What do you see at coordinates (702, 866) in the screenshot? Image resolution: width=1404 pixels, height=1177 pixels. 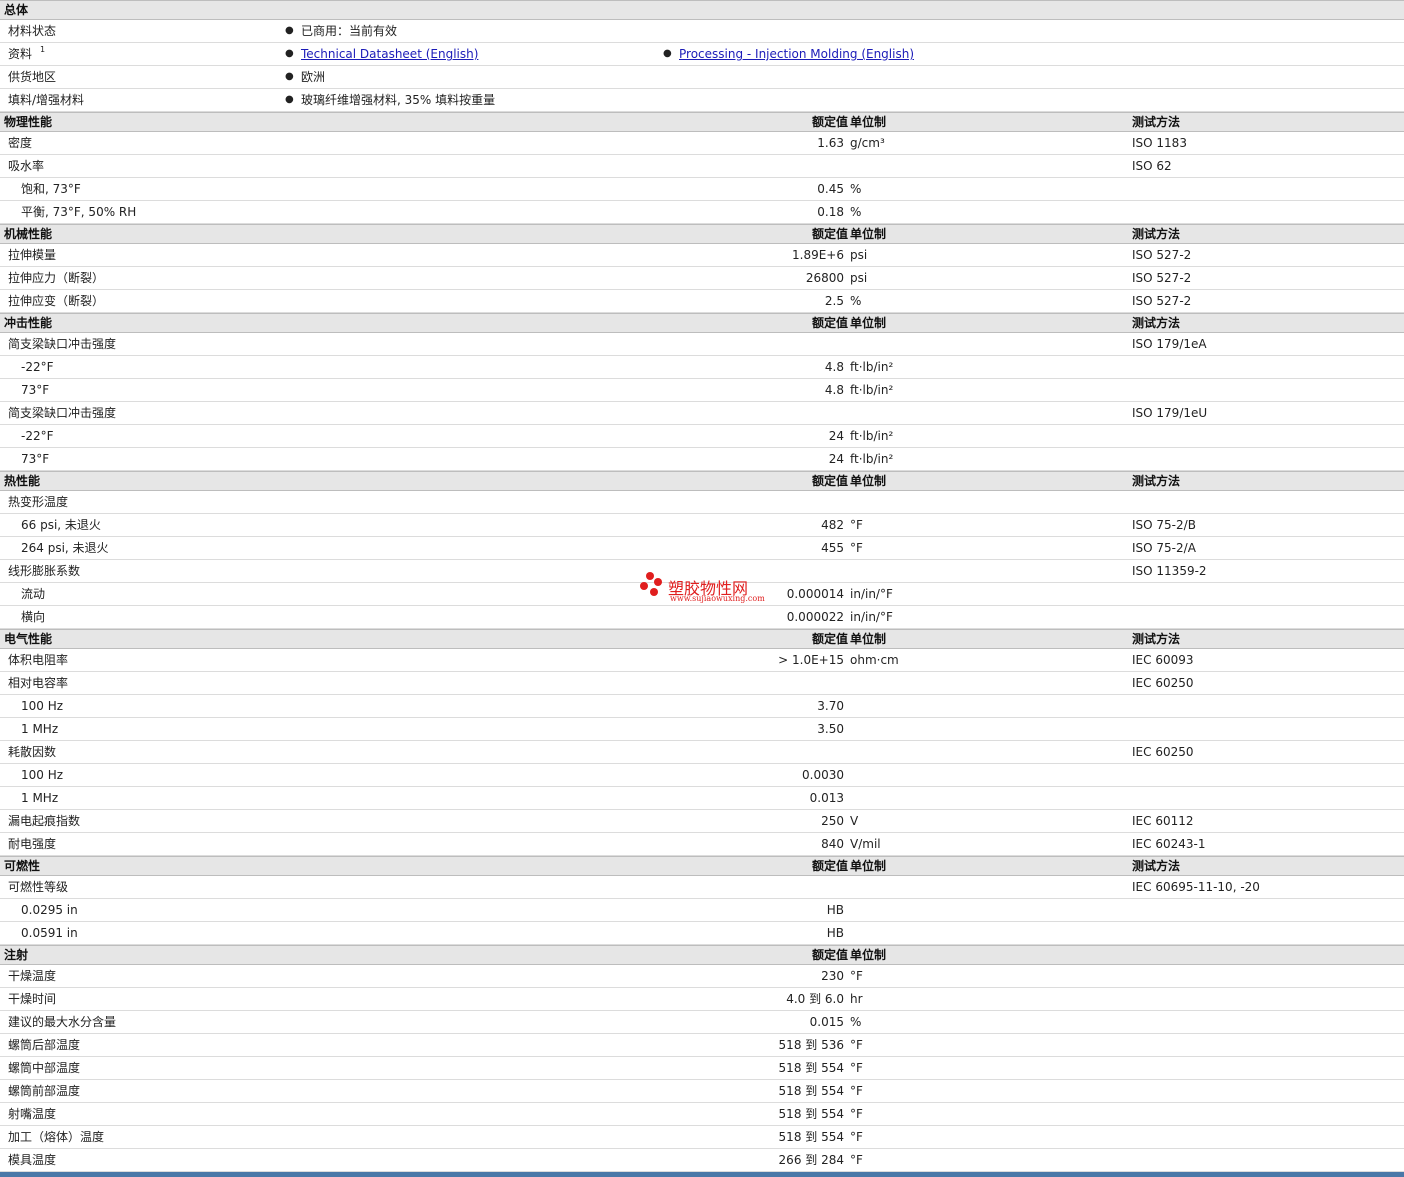 I see `section-header: 可燃性 额定值 单位制 测试方法` at bounding box center [702, 866].